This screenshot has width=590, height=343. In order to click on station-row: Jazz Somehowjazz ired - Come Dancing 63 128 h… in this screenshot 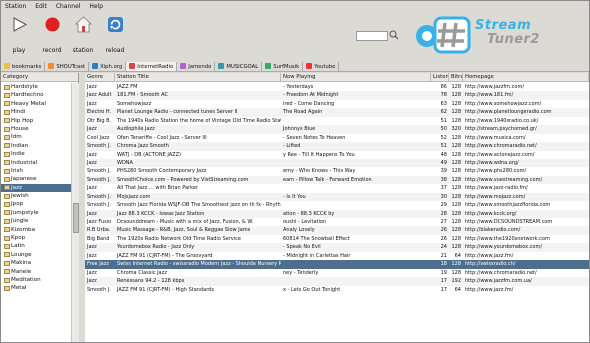, I will do `click(337, 104)`.